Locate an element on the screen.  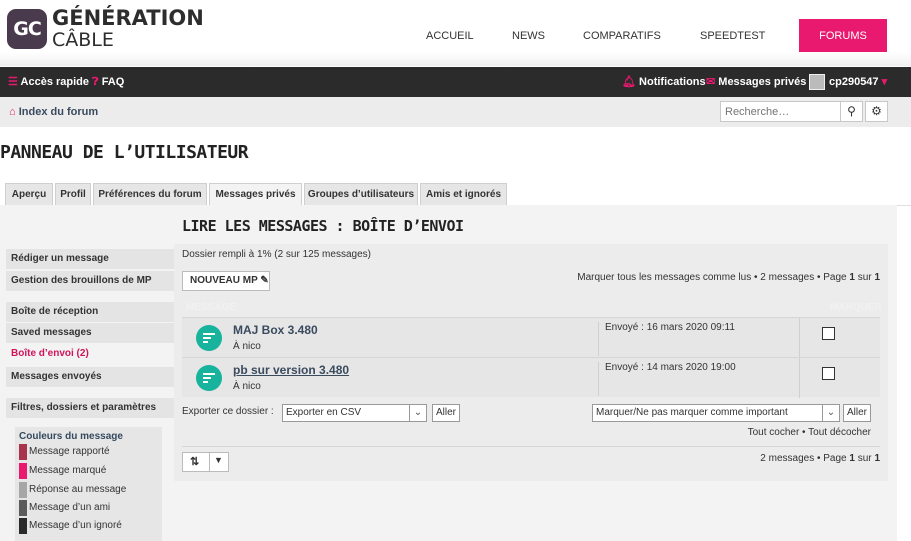
folder-quota: Dossier rempli à 1% (2 sur 125 messages) is located at coordinates (276, 254).